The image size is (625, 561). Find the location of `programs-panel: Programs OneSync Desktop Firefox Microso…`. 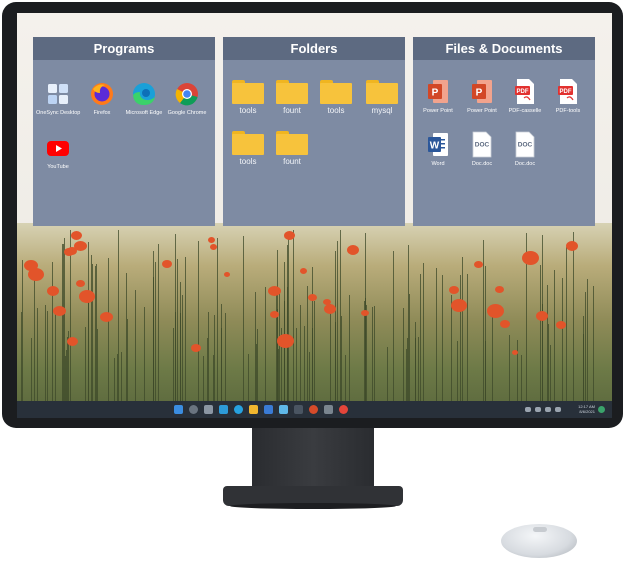

programs-panel: Programs OneSync Desktop Firefox Microso… is located at coordinates (124, 131).